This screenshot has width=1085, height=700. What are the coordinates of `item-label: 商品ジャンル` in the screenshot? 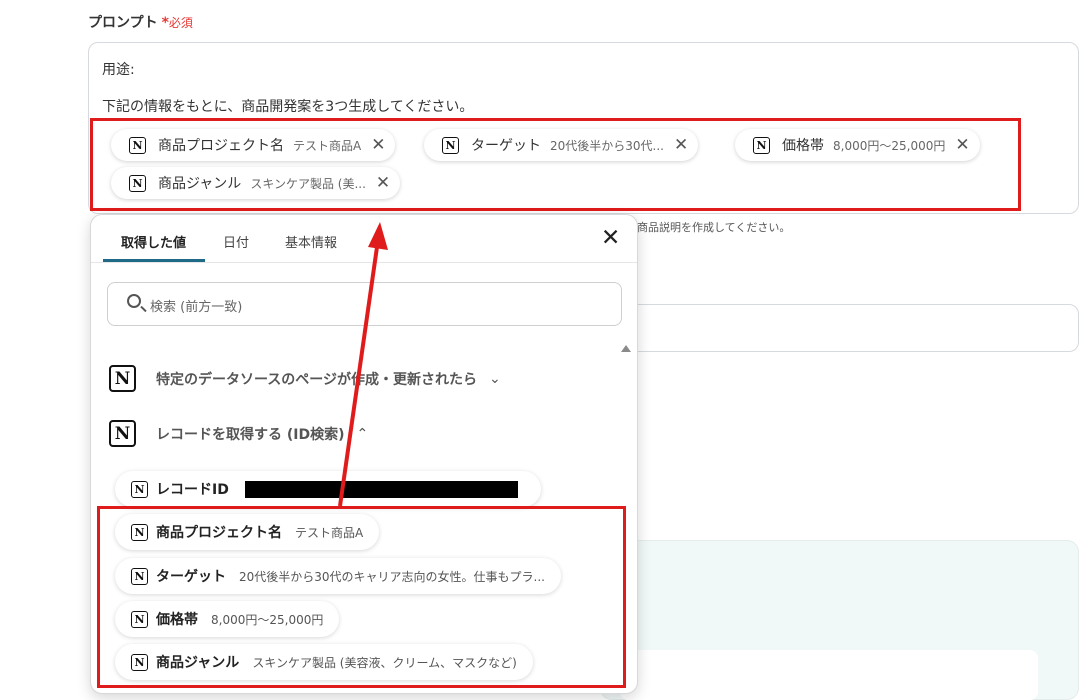 It's located at (198, 663).